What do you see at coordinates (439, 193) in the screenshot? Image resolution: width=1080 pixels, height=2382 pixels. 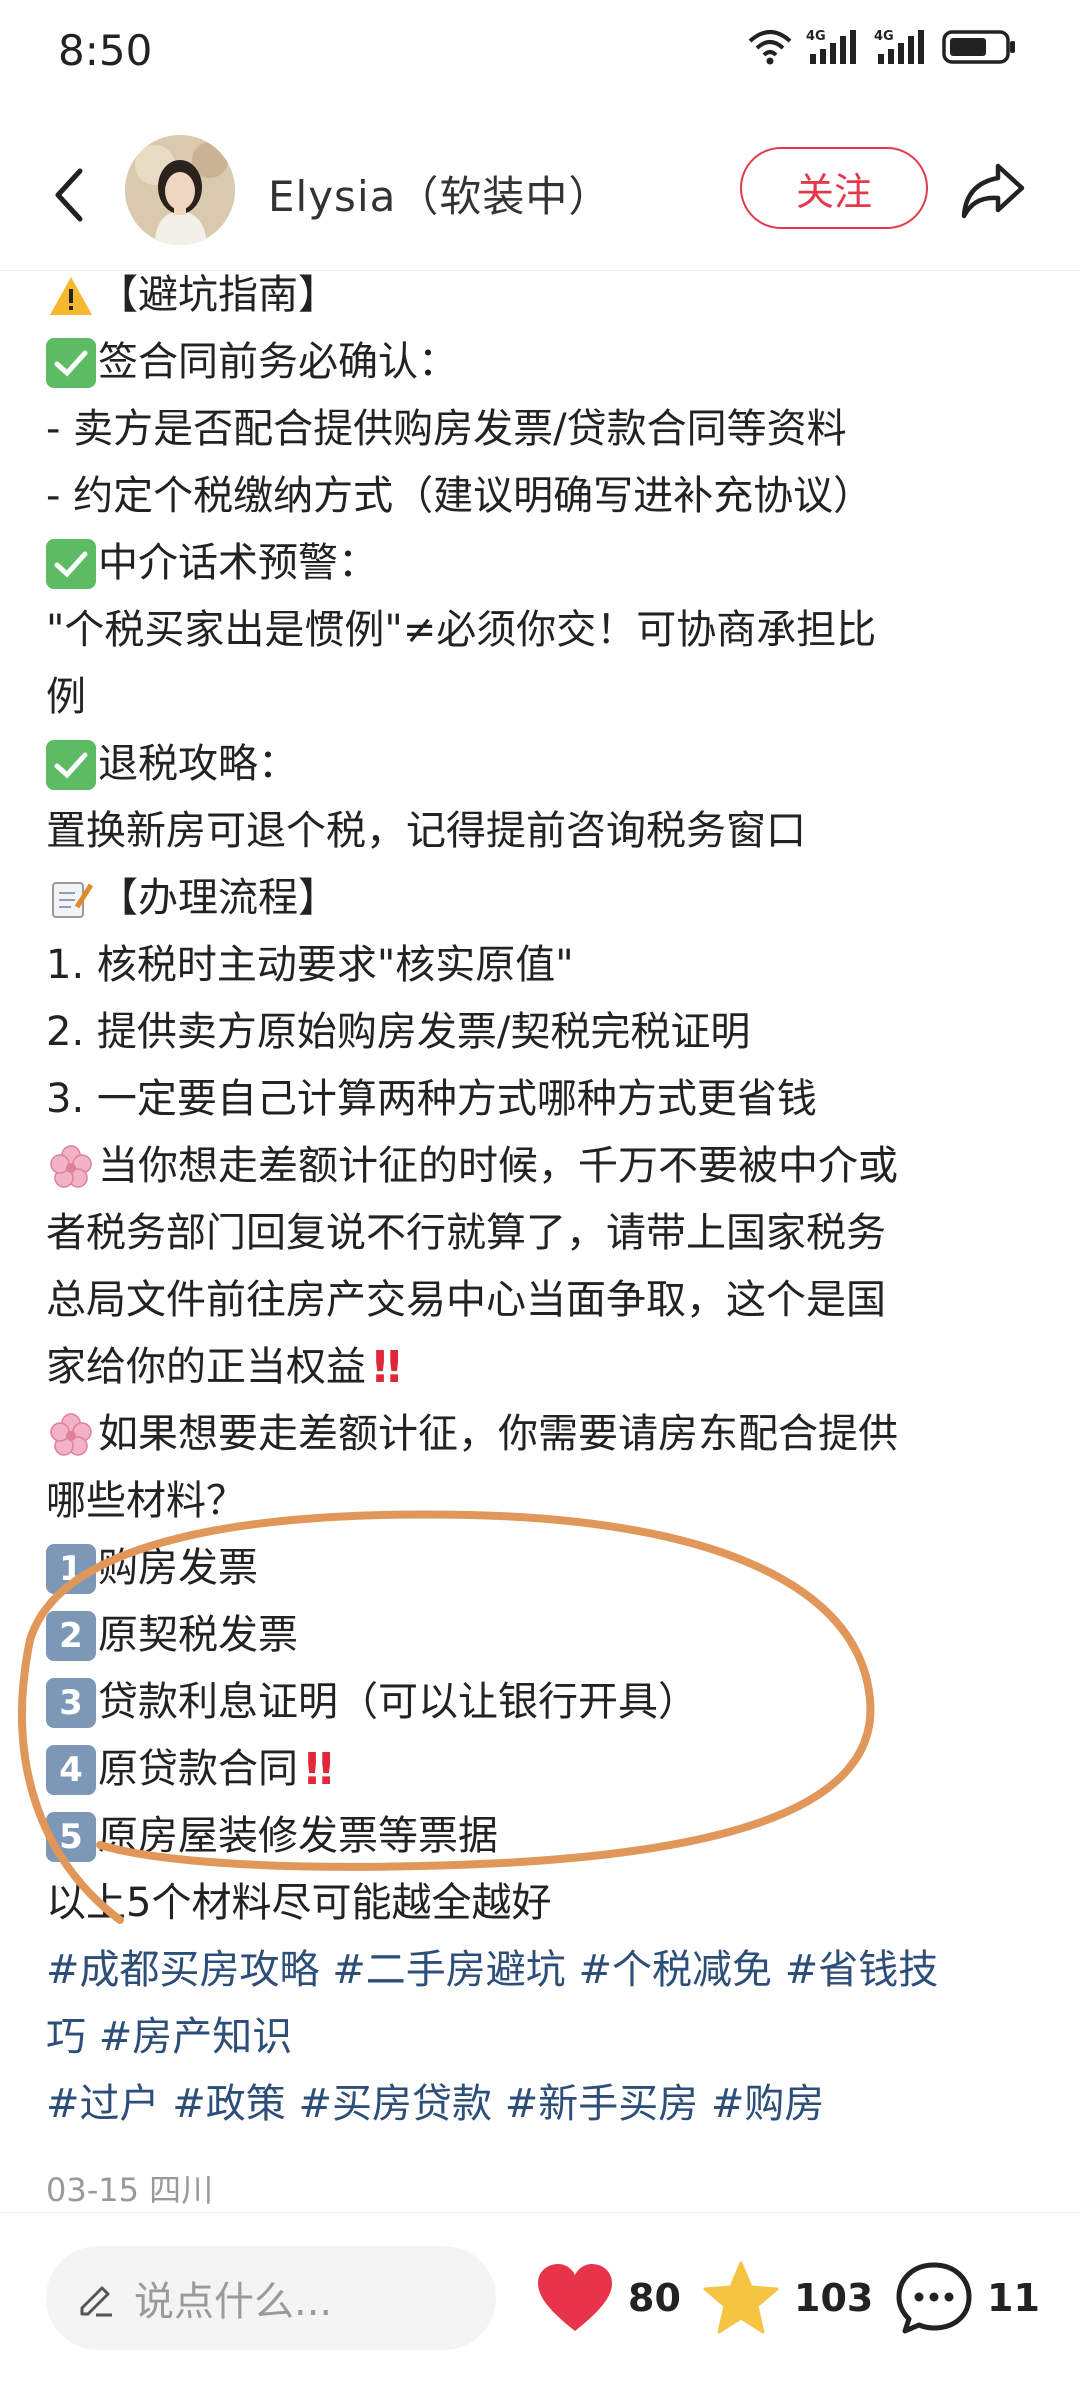 I see `author-name: Elysia（软装中）` at bounding box center [439, 193].